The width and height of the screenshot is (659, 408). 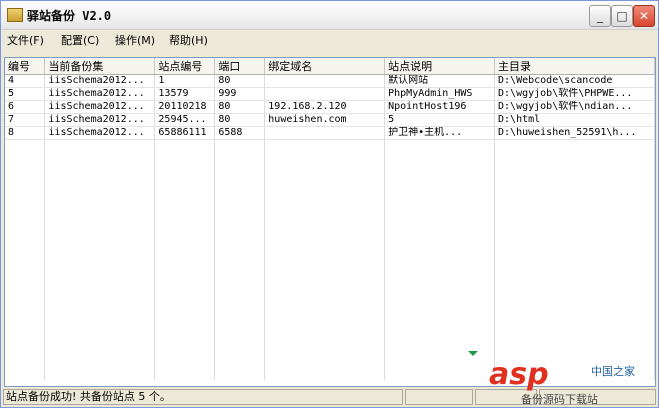 I want to click on column-header-description: 站点说明, so click(x=440, y=66).